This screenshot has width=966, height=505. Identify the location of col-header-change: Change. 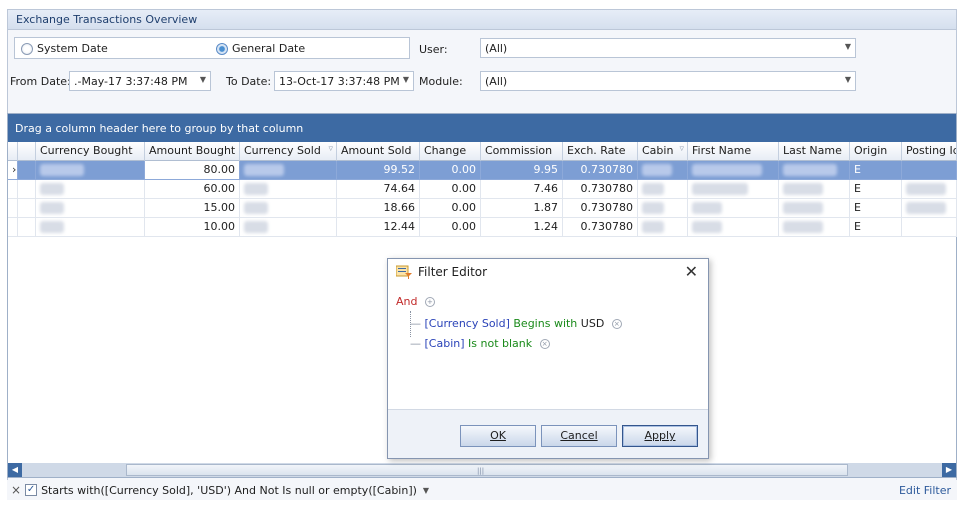
(450, 151).